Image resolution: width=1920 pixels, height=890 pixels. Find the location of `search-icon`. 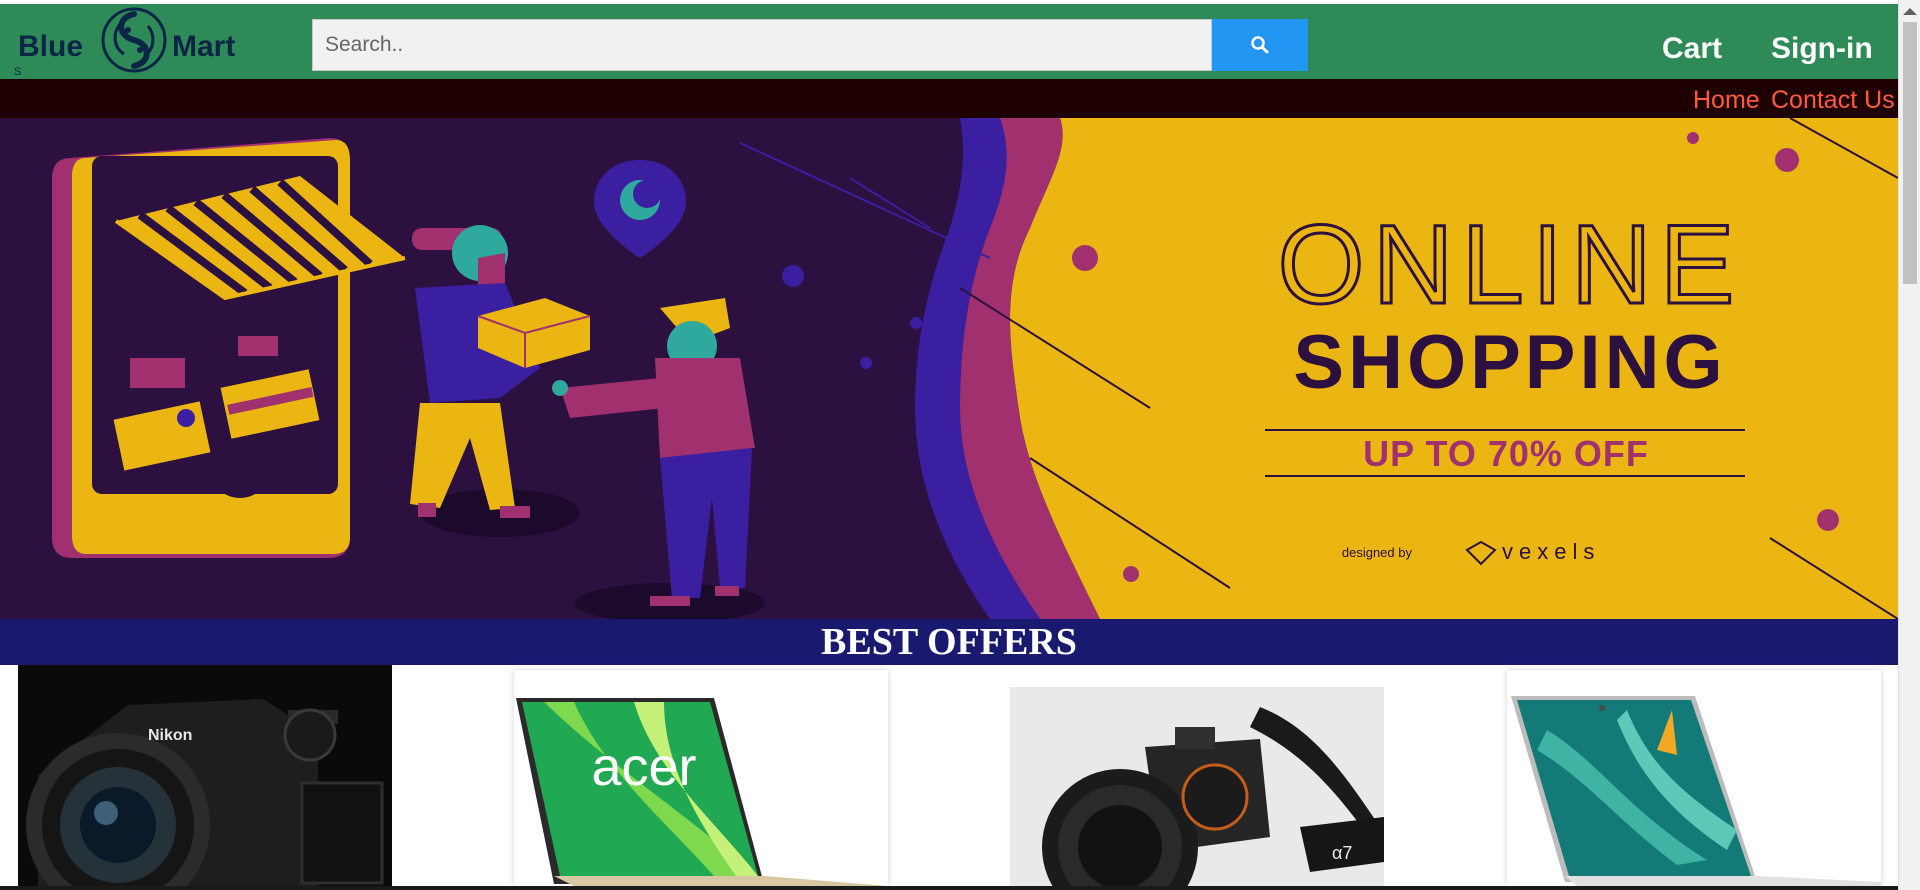

search-icon is located at coordinates (1260, 45).